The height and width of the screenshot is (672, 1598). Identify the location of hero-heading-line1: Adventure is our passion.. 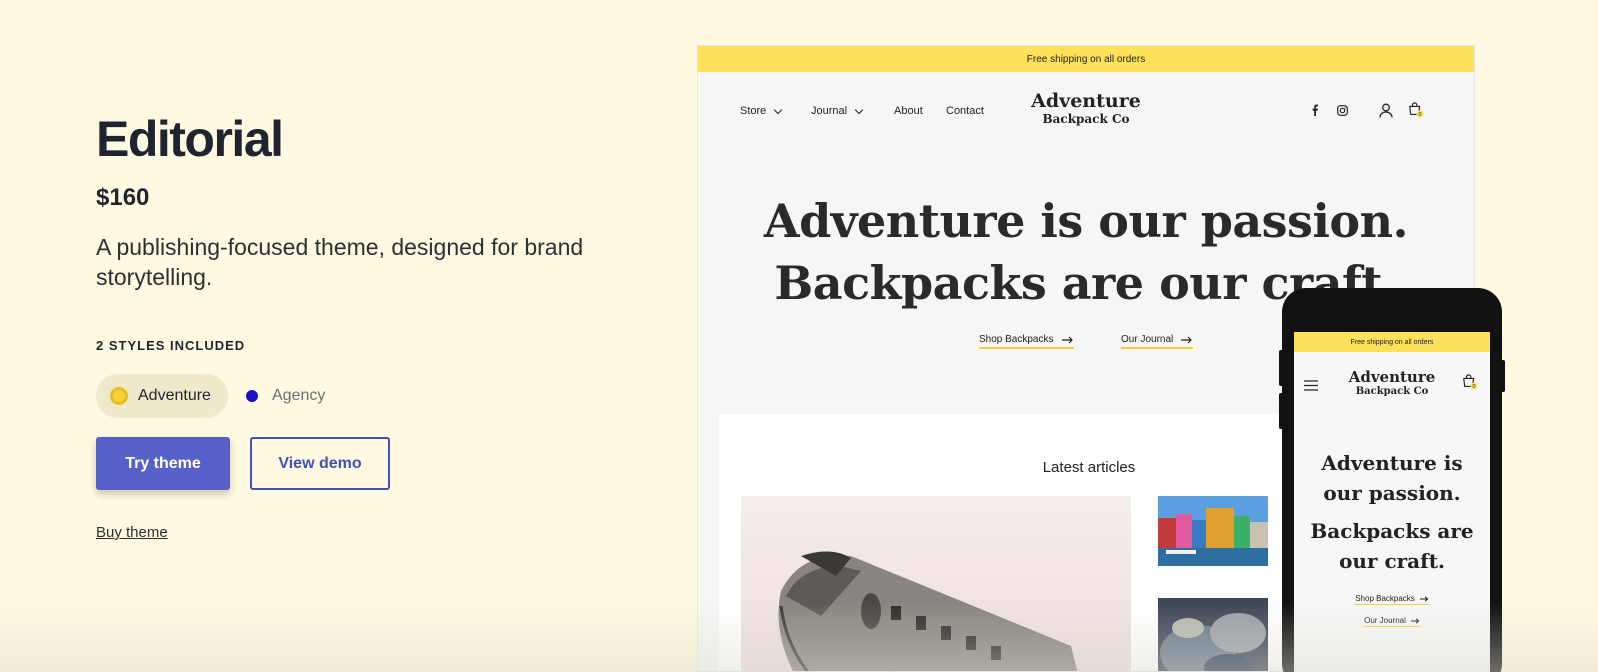
(1086, 221).